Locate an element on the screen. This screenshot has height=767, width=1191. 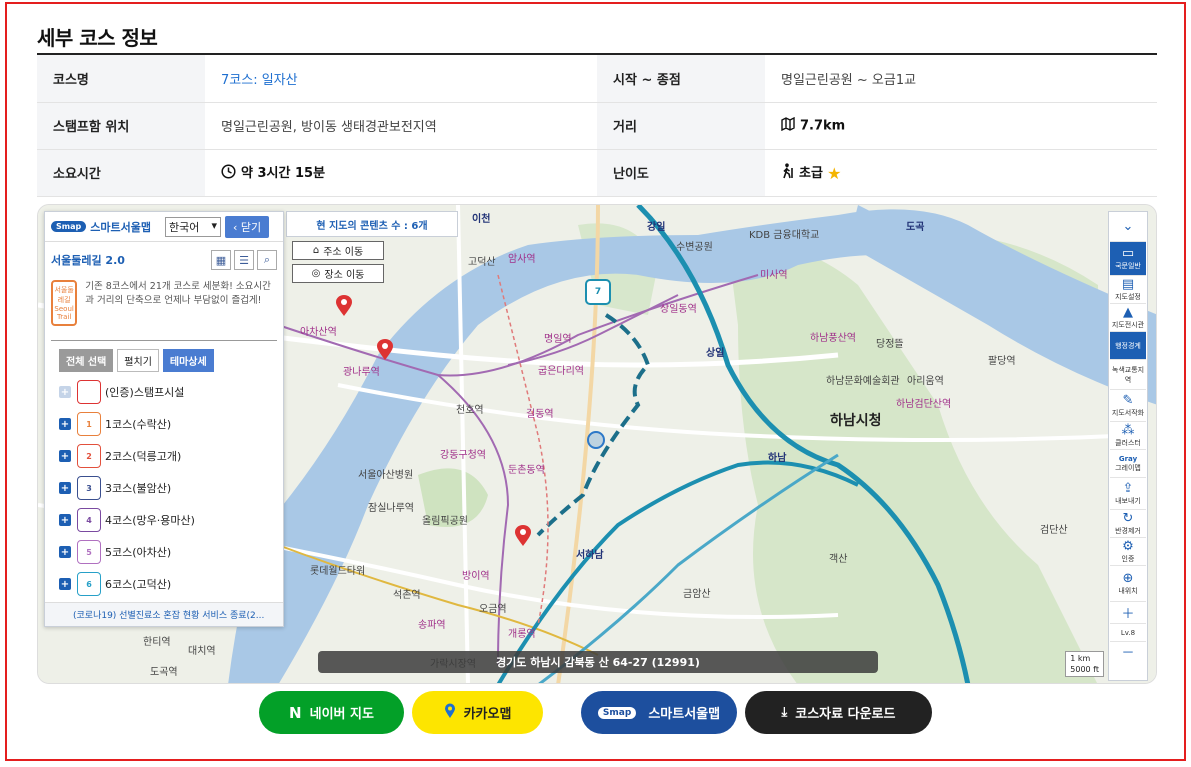
address-move-button: ⌂ 주소 이동 is located at coordinates (338, 250).